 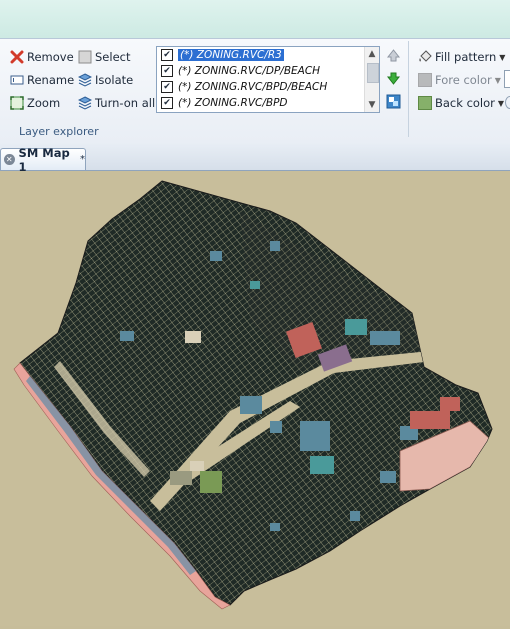 What do you see at coordinates (17, 103) in the screenshot?
I see `zoom-extent-icon` at bounding box center [17, 103].